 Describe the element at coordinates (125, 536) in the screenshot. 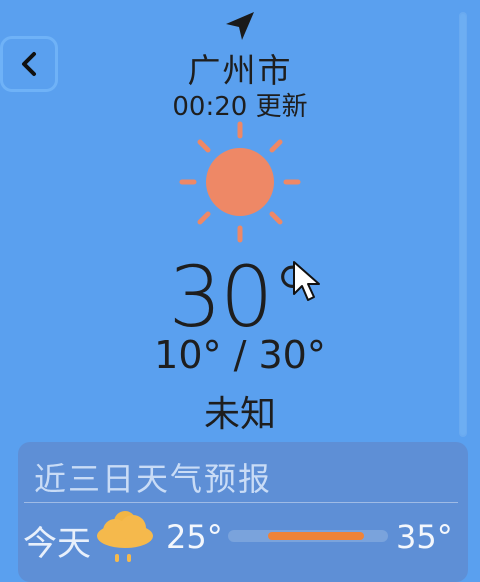

I see `cloud-rain-sun-icon` at that location.